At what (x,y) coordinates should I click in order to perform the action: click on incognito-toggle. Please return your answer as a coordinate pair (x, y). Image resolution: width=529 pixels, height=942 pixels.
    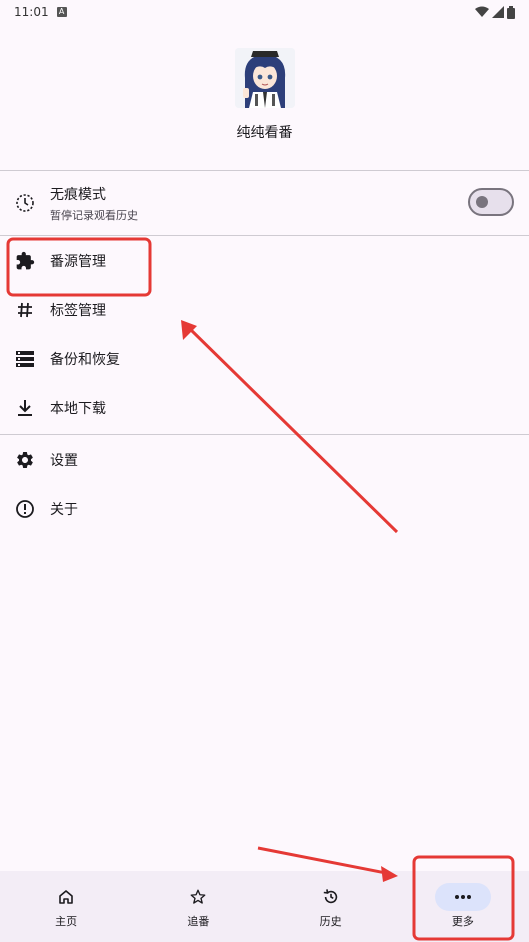
    Looking at the image, I should click on (491, 202).